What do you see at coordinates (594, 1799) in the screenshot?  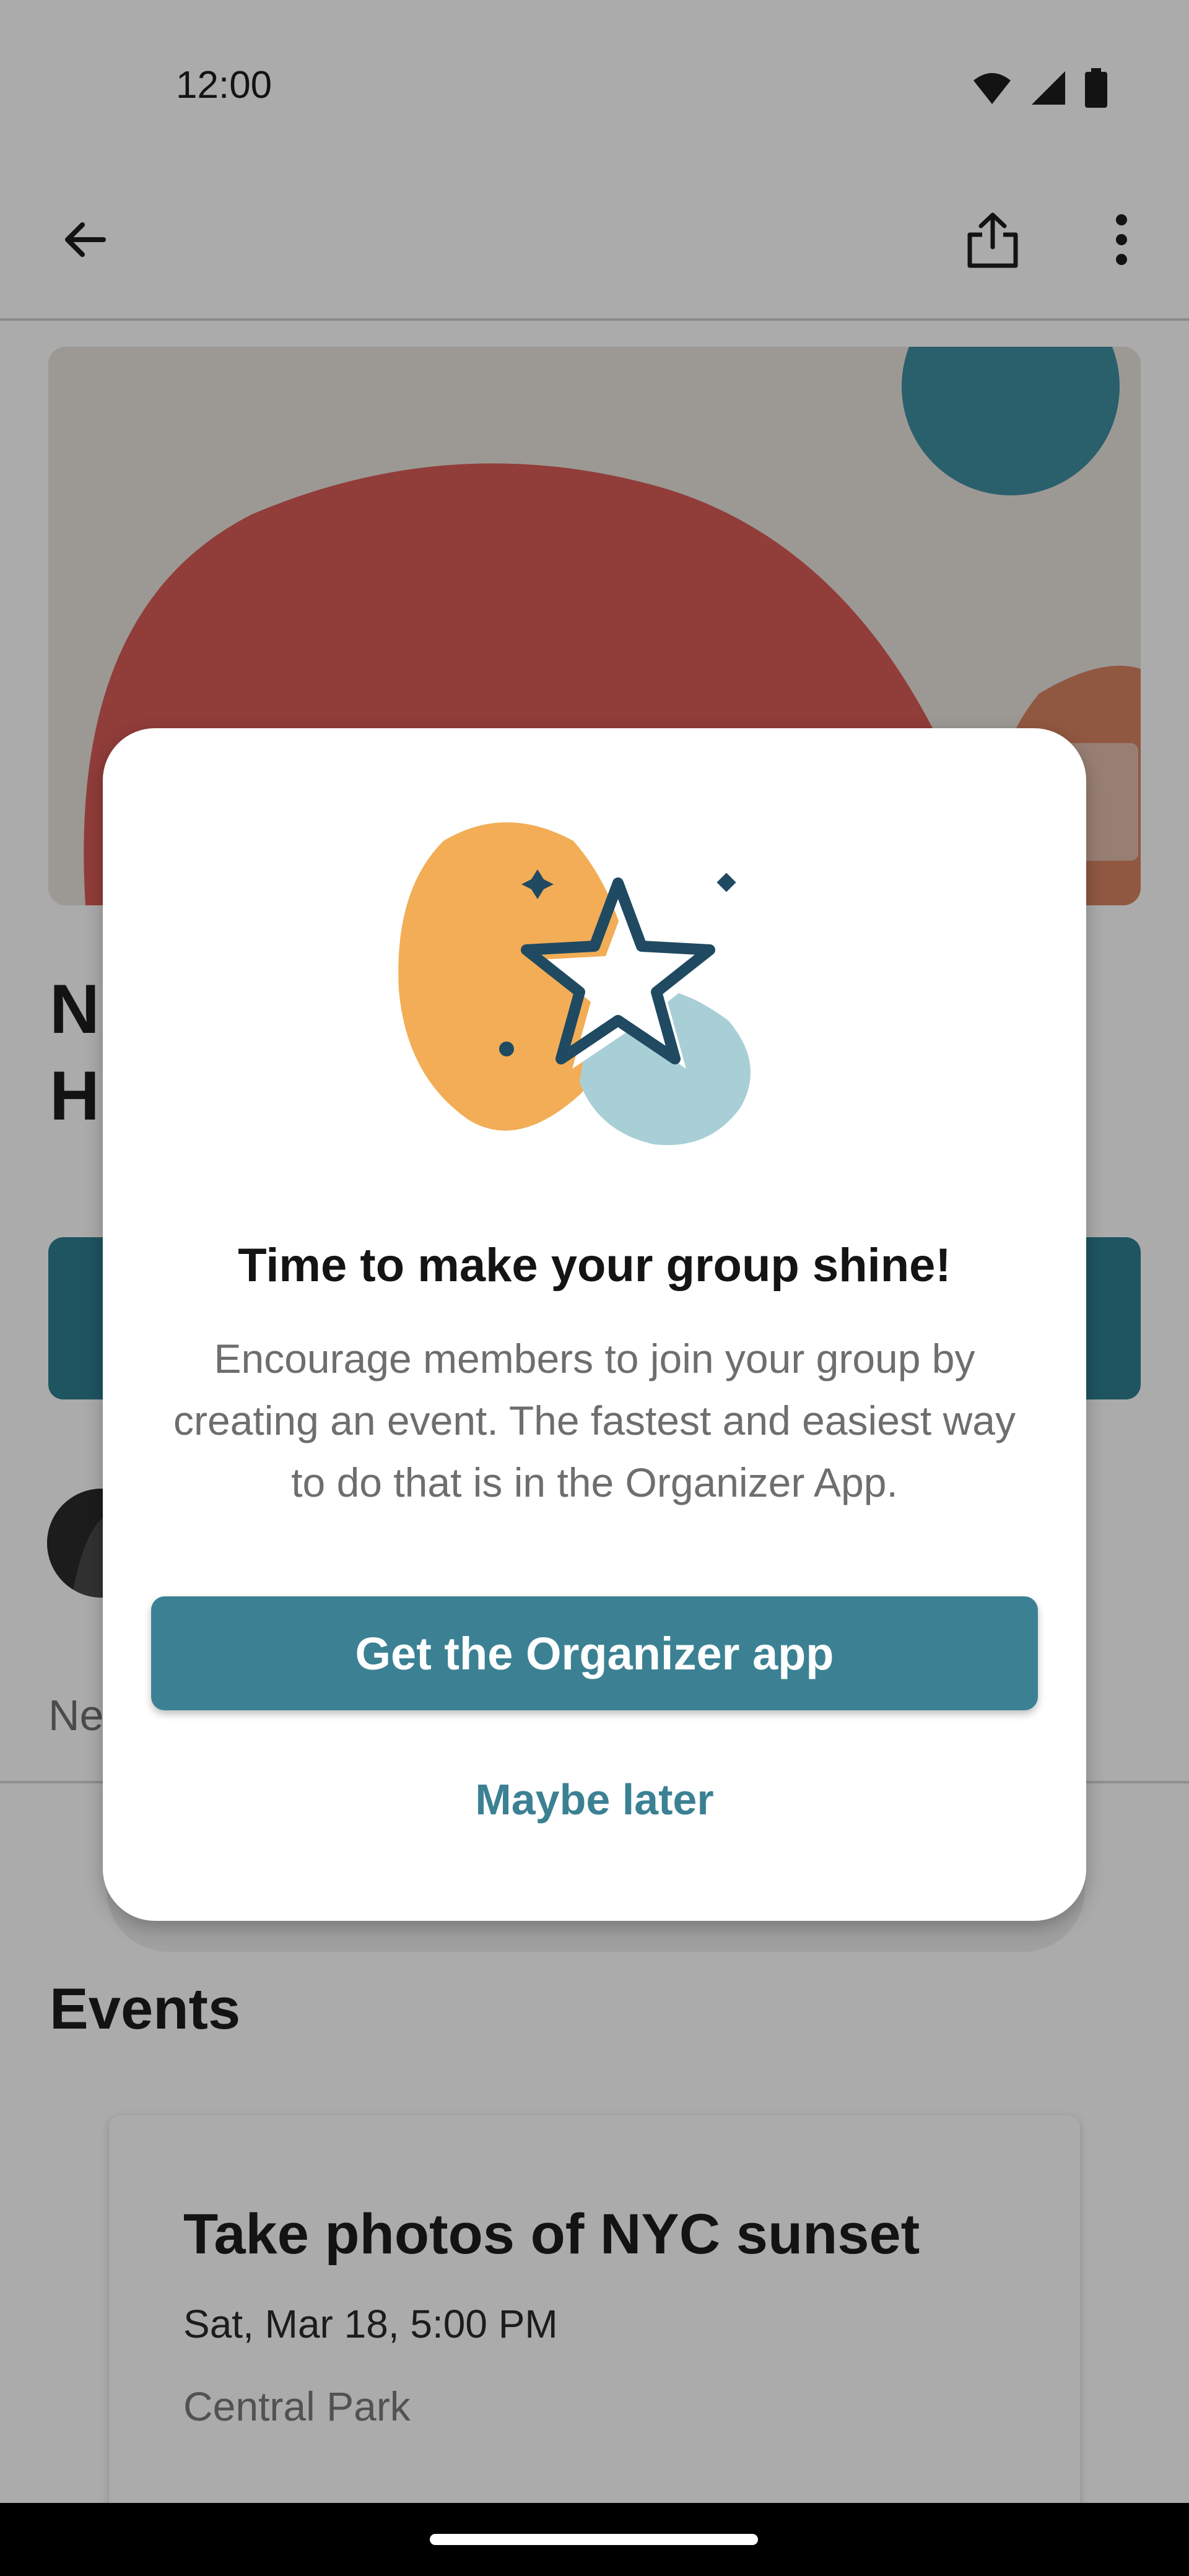 I see `maybe-later-button: Maybe later` at bounding box center [594, 1799].